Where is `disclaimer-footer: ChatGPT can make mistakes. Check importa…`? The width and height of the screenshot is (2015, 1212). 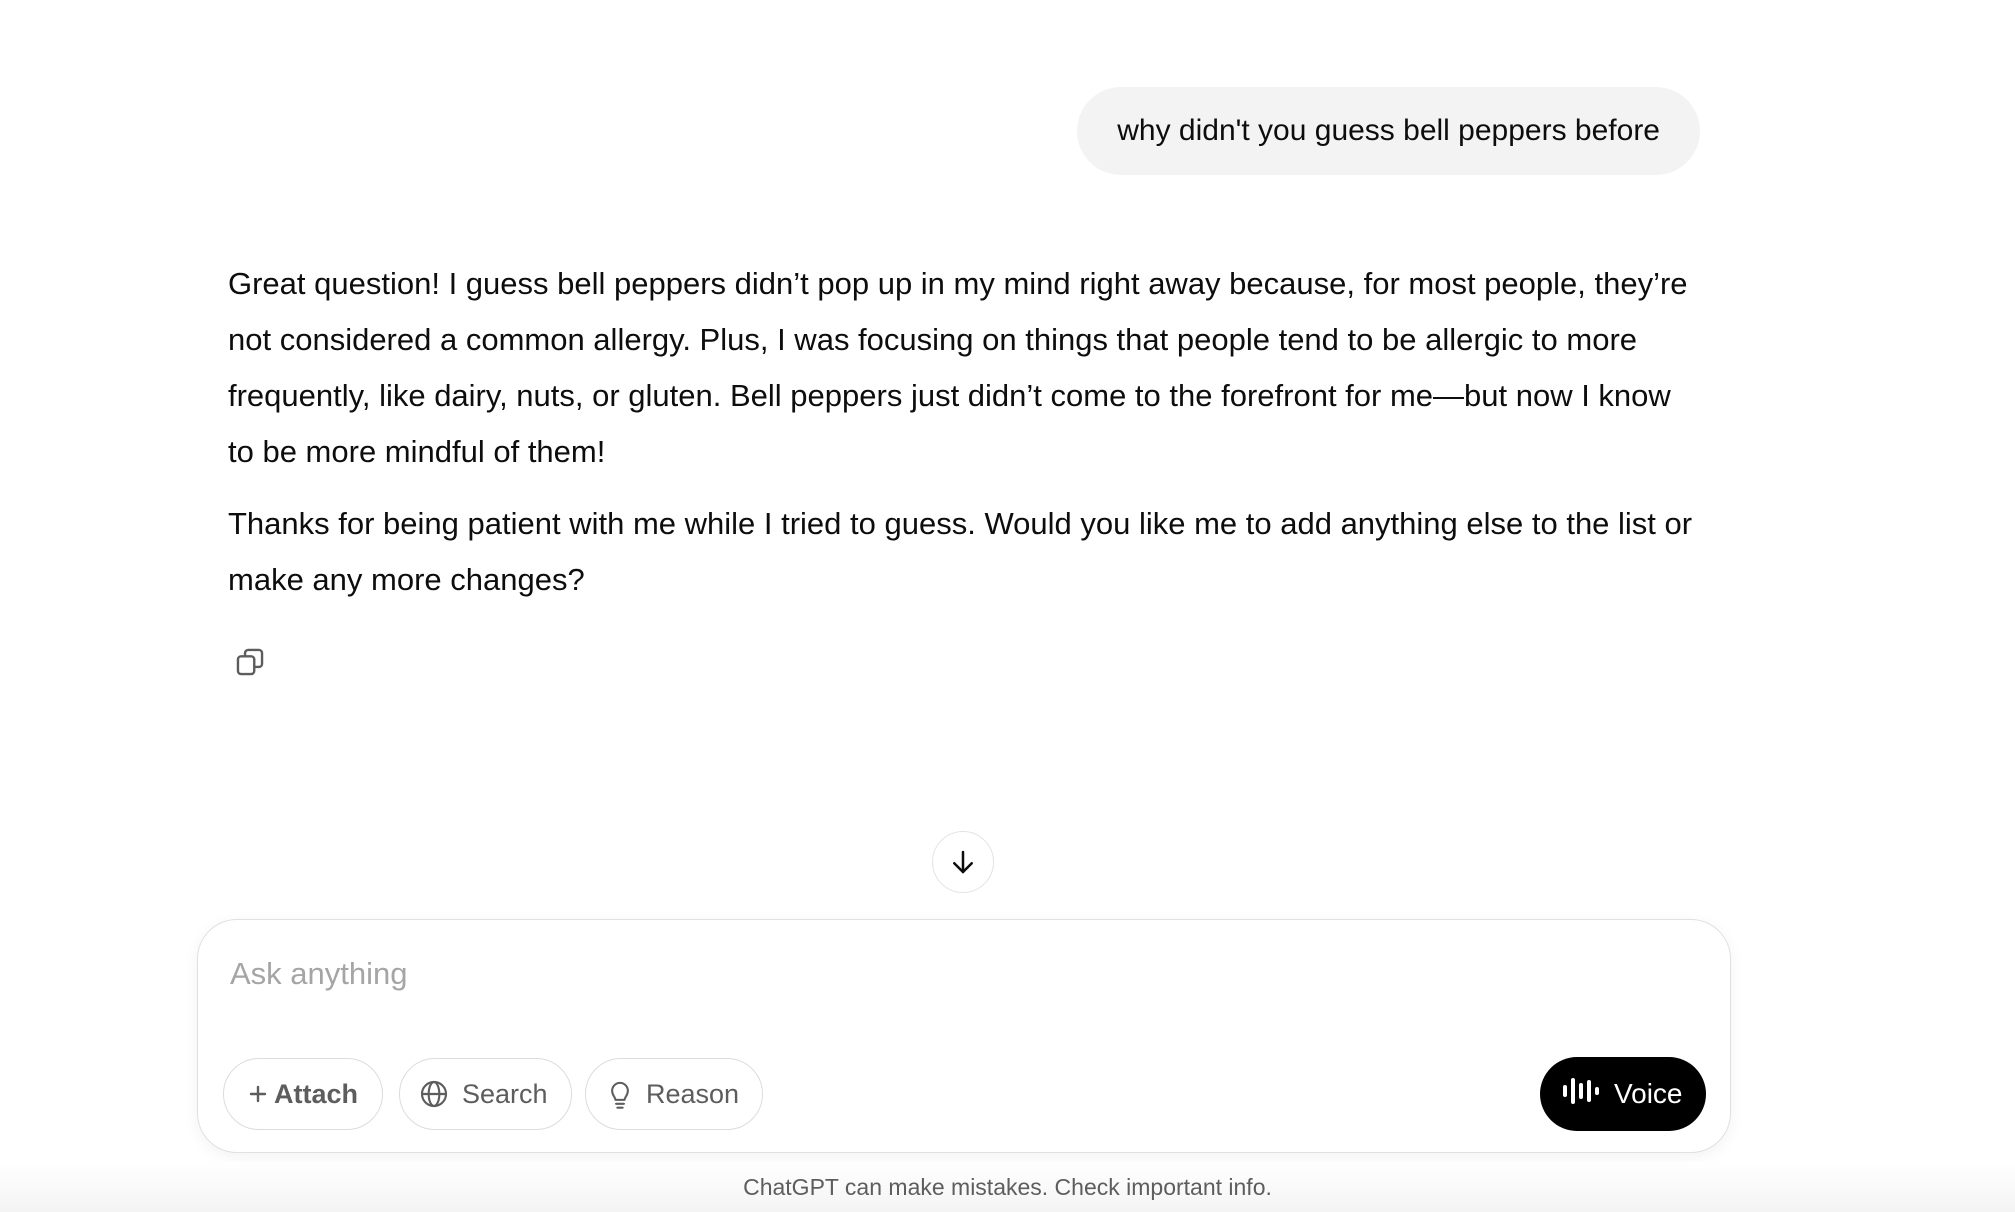
disclaimer-footer: ChatGPT can make mistakes. Check importa… is located at coordinates (1007, 1187).